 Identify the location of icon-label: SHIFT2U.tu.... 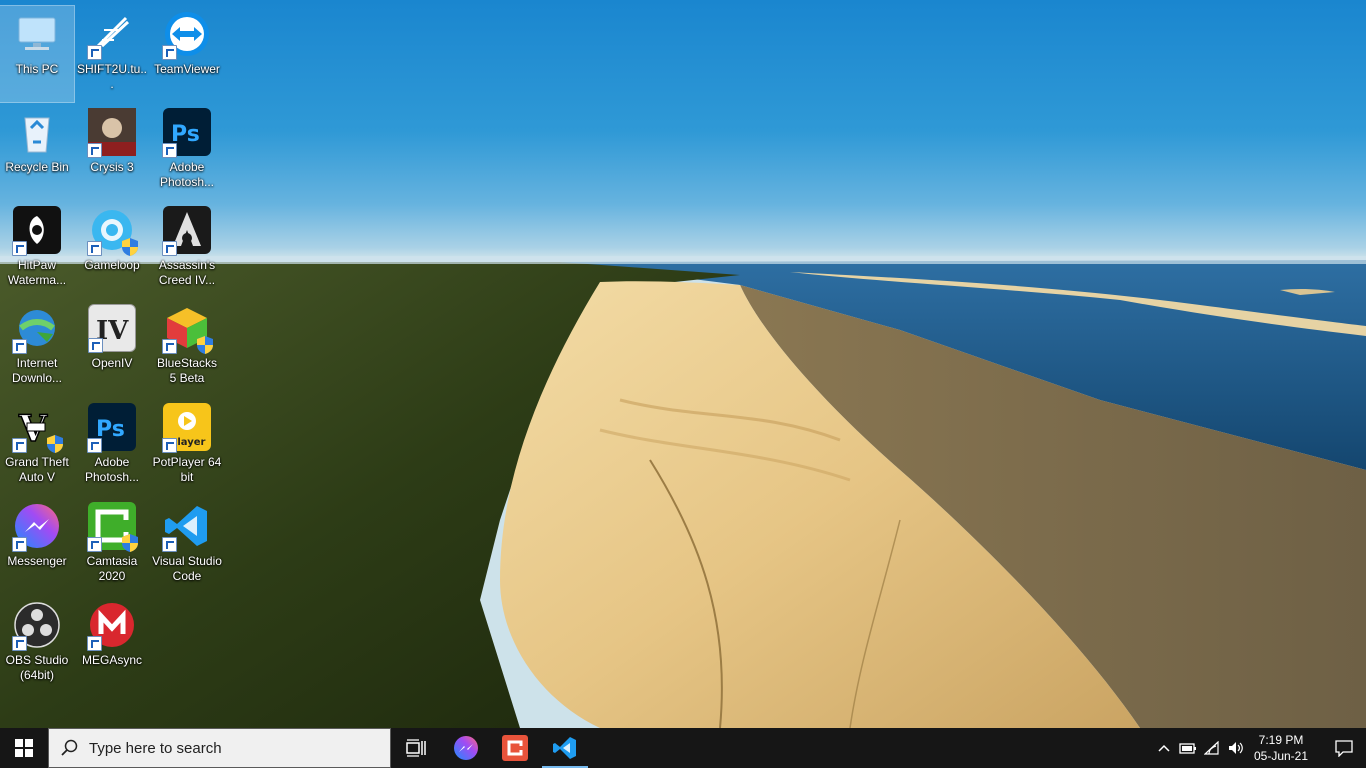
(112, 76).